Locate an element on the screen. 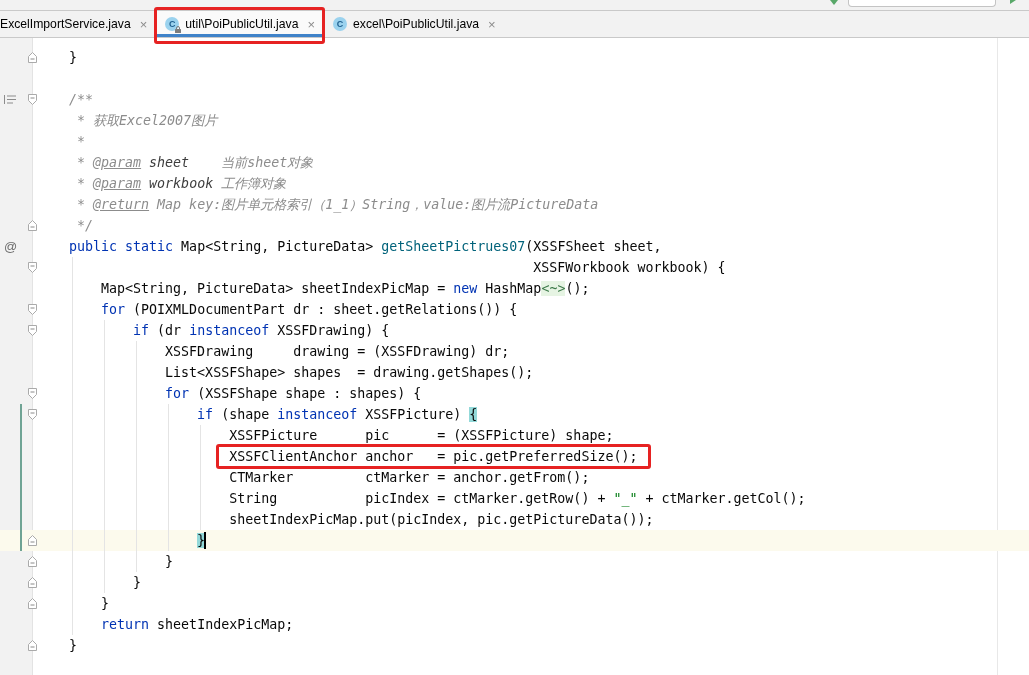  code-line: if (dr instanceof XSSFDrawing) { is located at coordinates (261, 330).